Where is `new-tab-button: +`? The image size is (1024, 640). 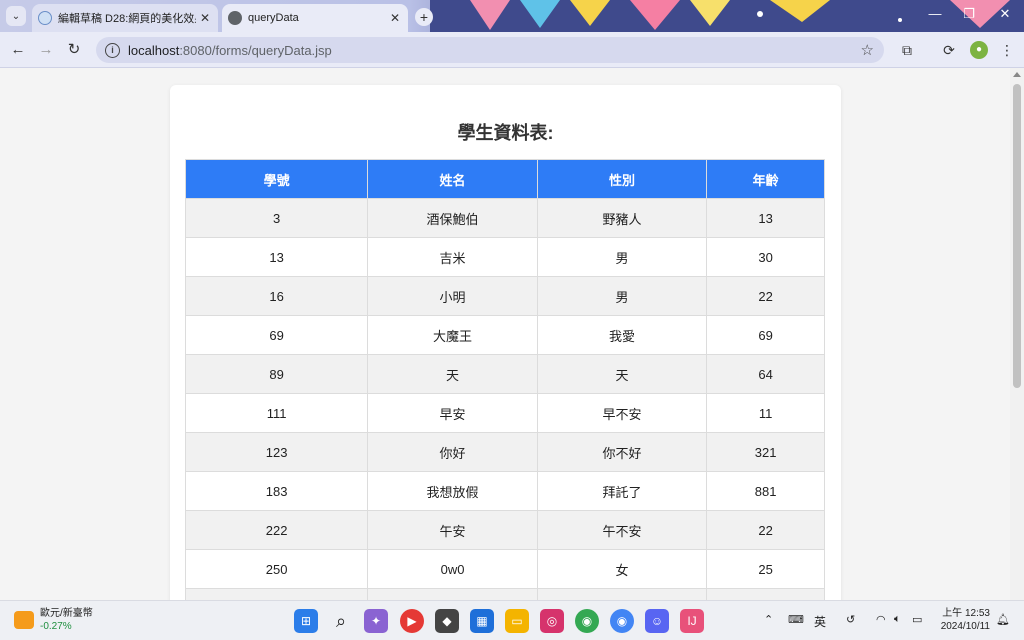
new-tab-button: + is located at coordinates (424, 17).